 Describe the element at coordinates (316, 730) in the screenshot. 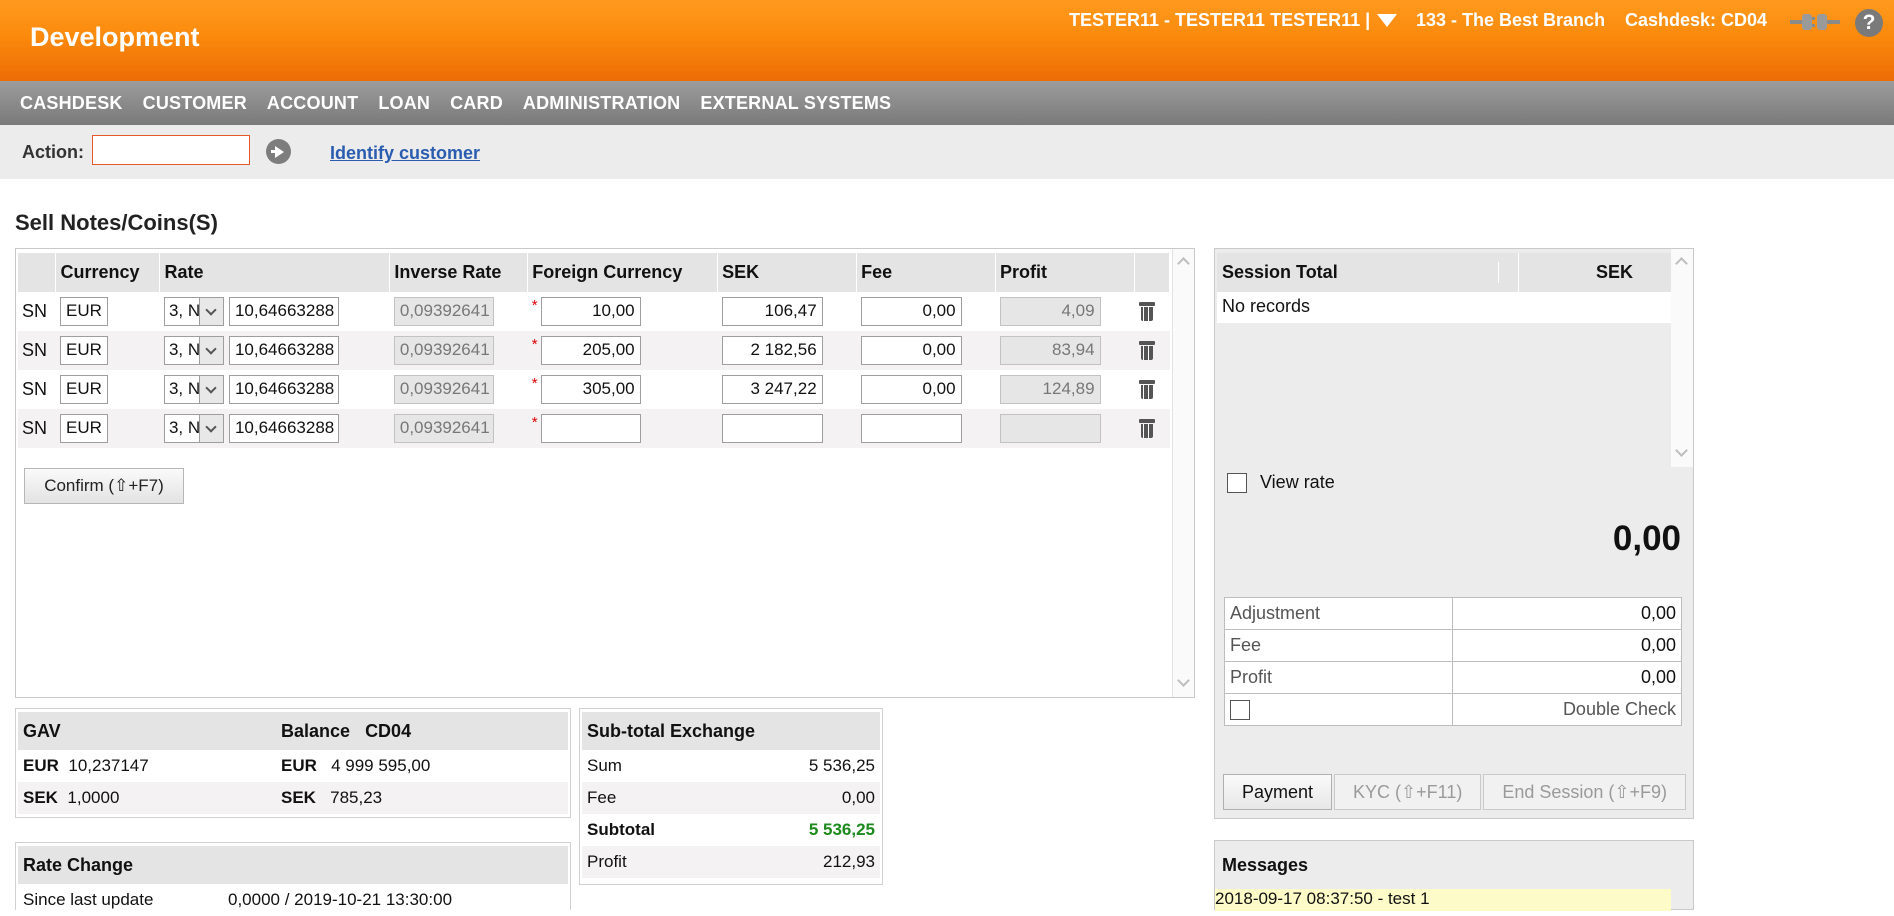

I see `balance-header-label: Balance` at that location.